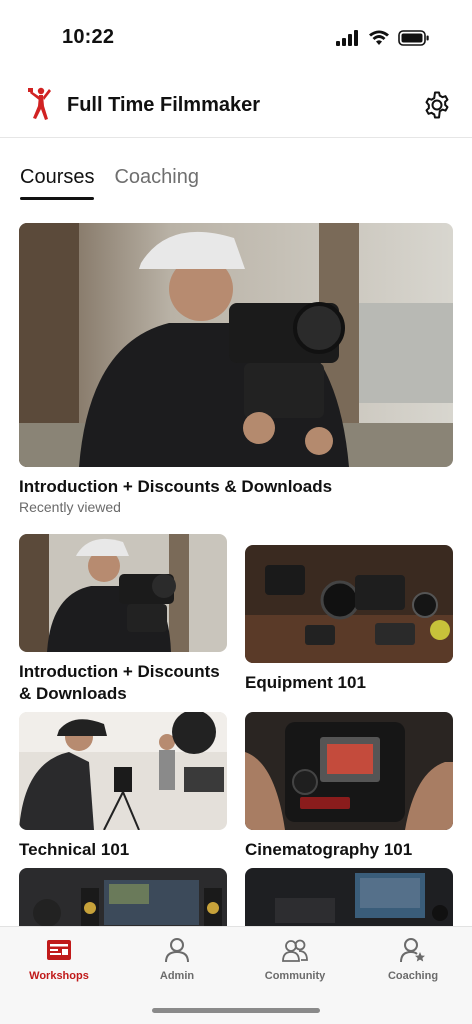  I want to click on nav-item-community: Community, so click(295, 962).